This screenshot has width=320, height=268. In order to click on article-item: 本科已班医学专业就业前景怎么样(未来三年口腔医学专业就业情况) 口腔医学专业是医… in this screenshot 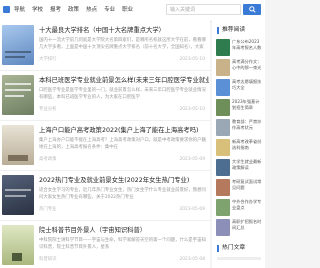, I will do `click(105, 96)`.